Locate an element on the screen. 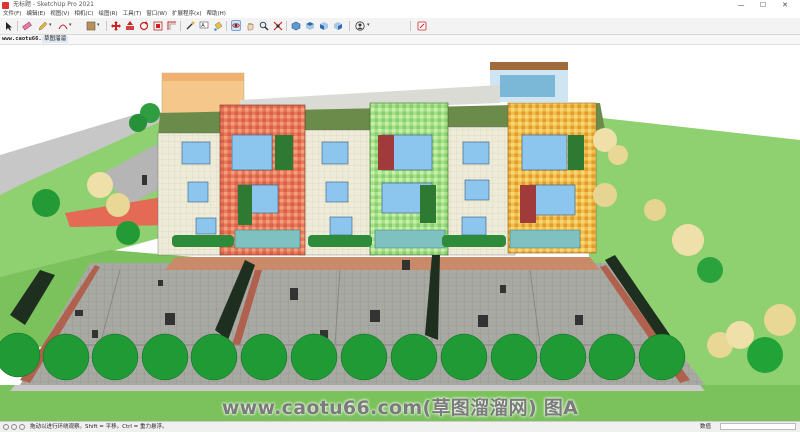  menu-window: 窗口(W) is located at coordinates (156, 14).